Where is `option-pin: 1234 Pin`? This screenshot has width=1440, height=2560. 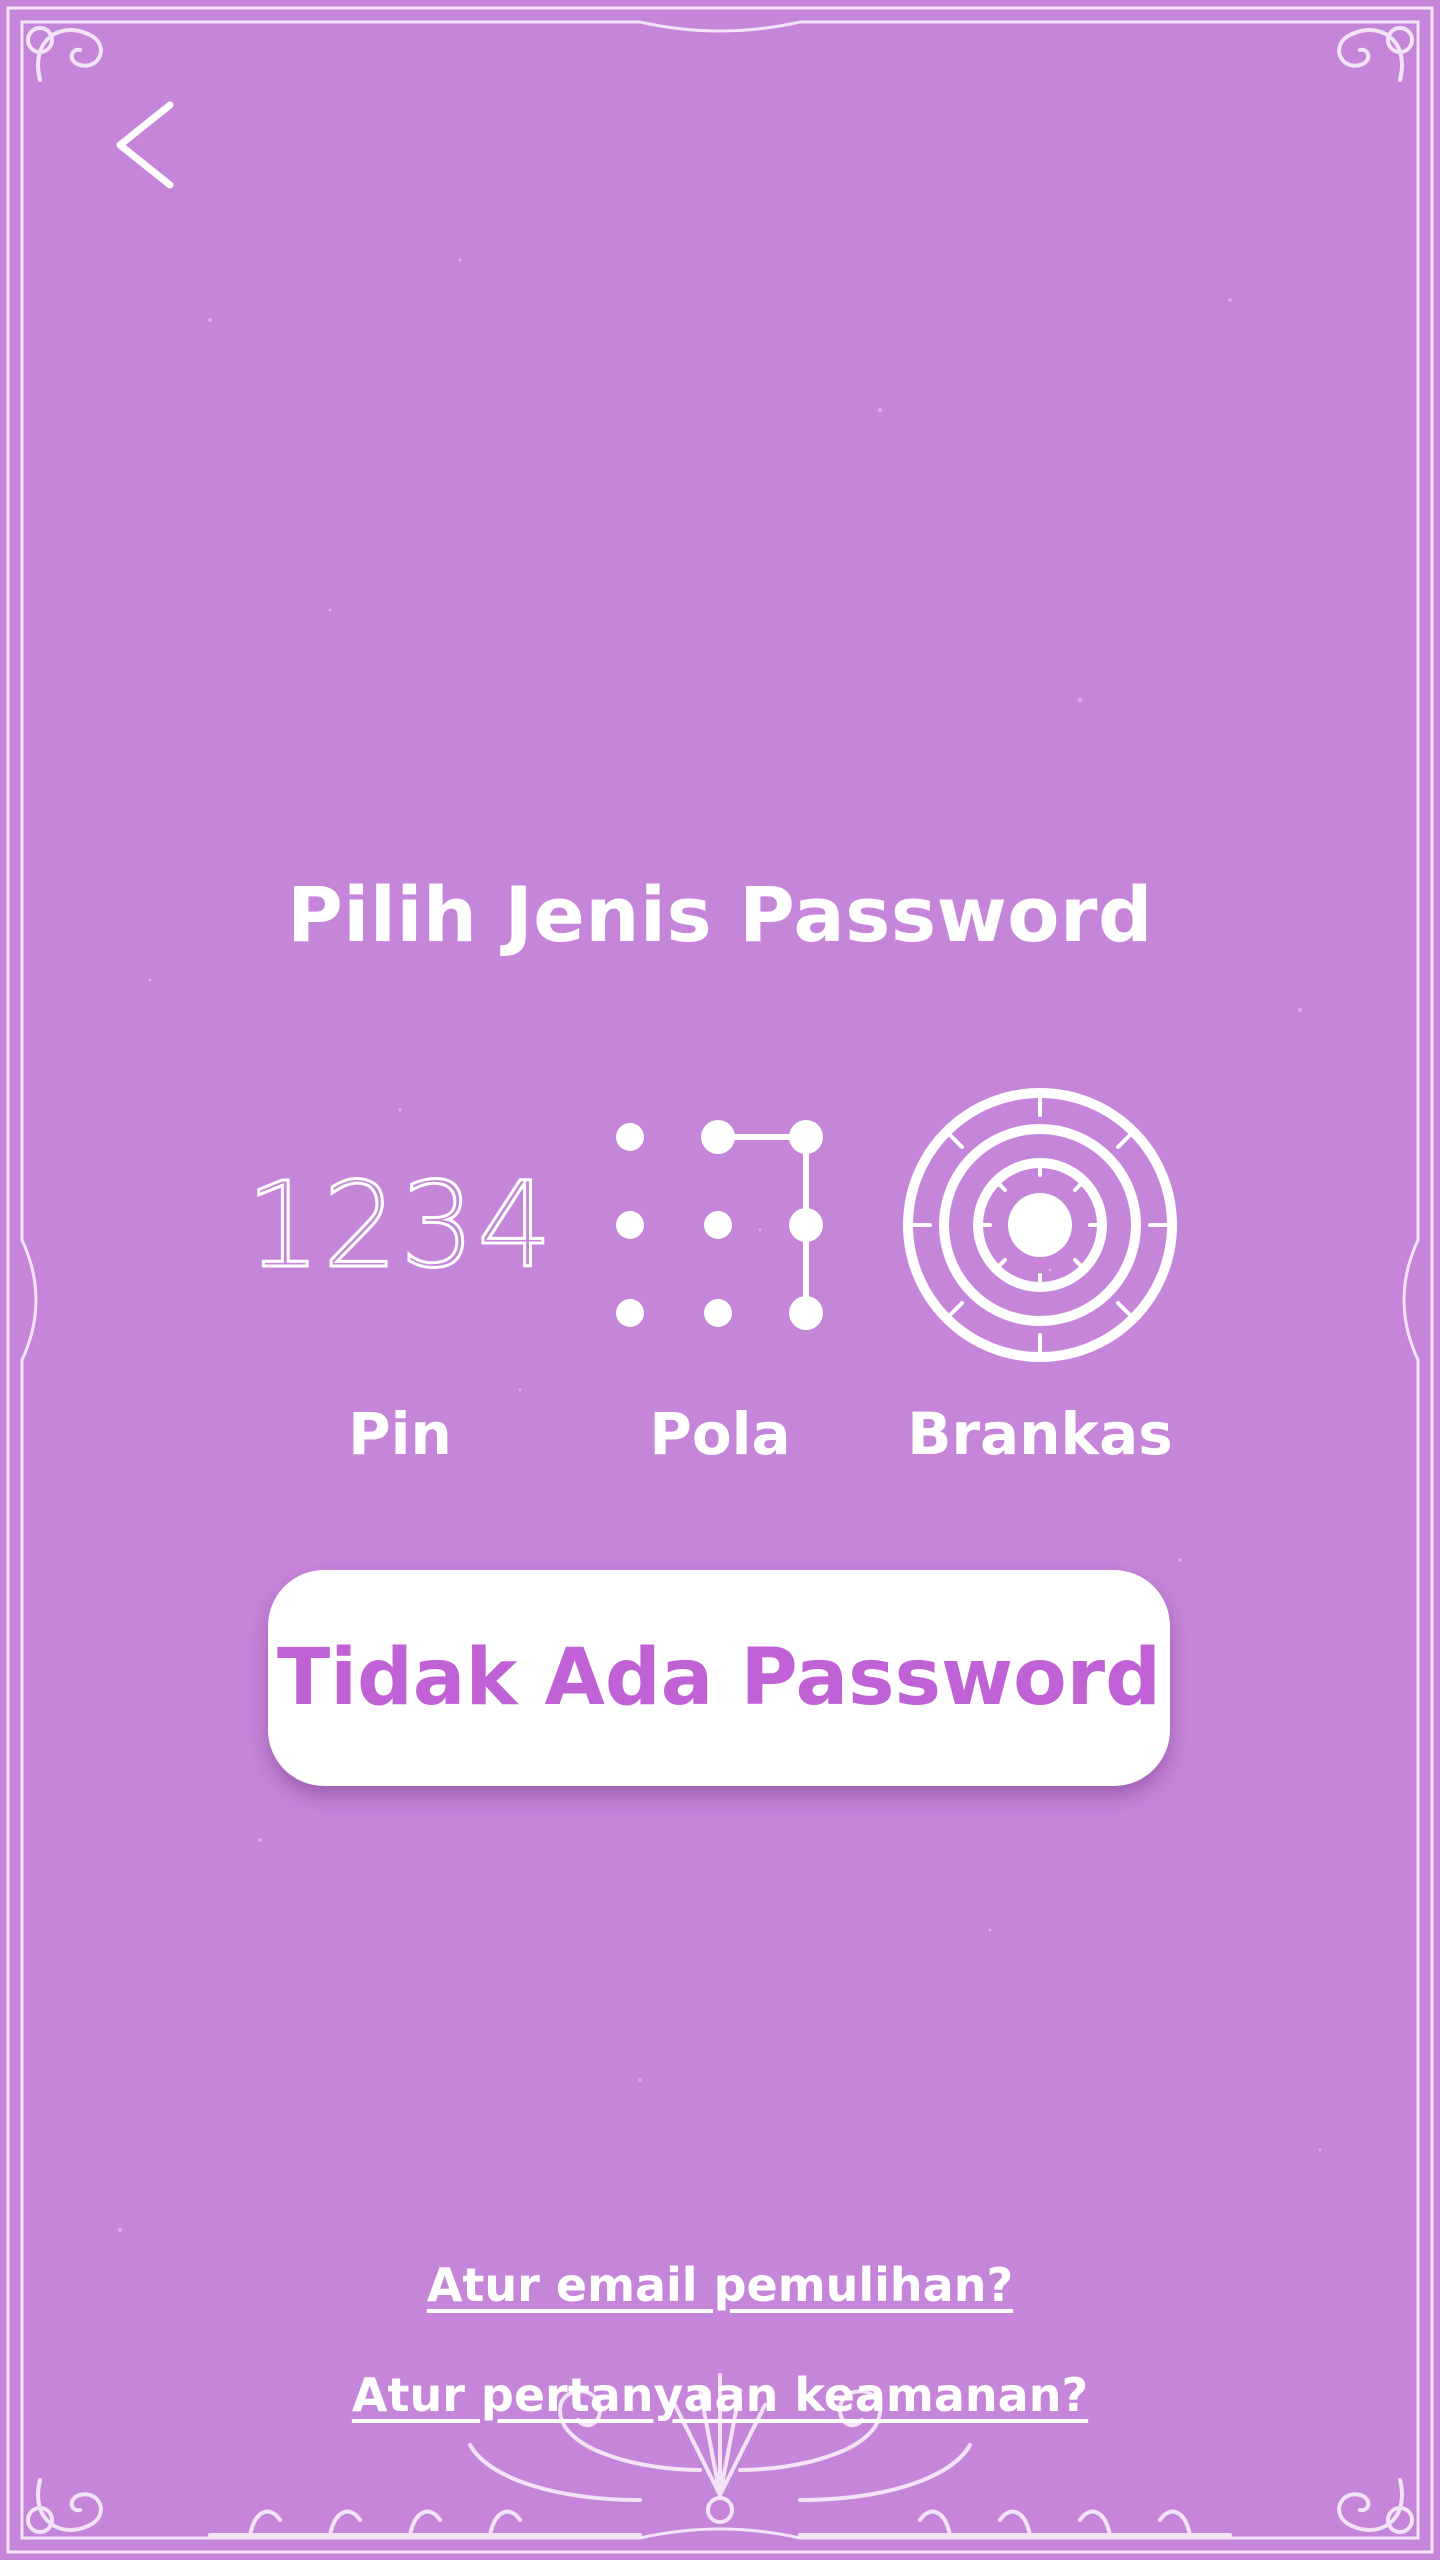 option-pin: 1234 Pin is located at coordinates (399, 1285).